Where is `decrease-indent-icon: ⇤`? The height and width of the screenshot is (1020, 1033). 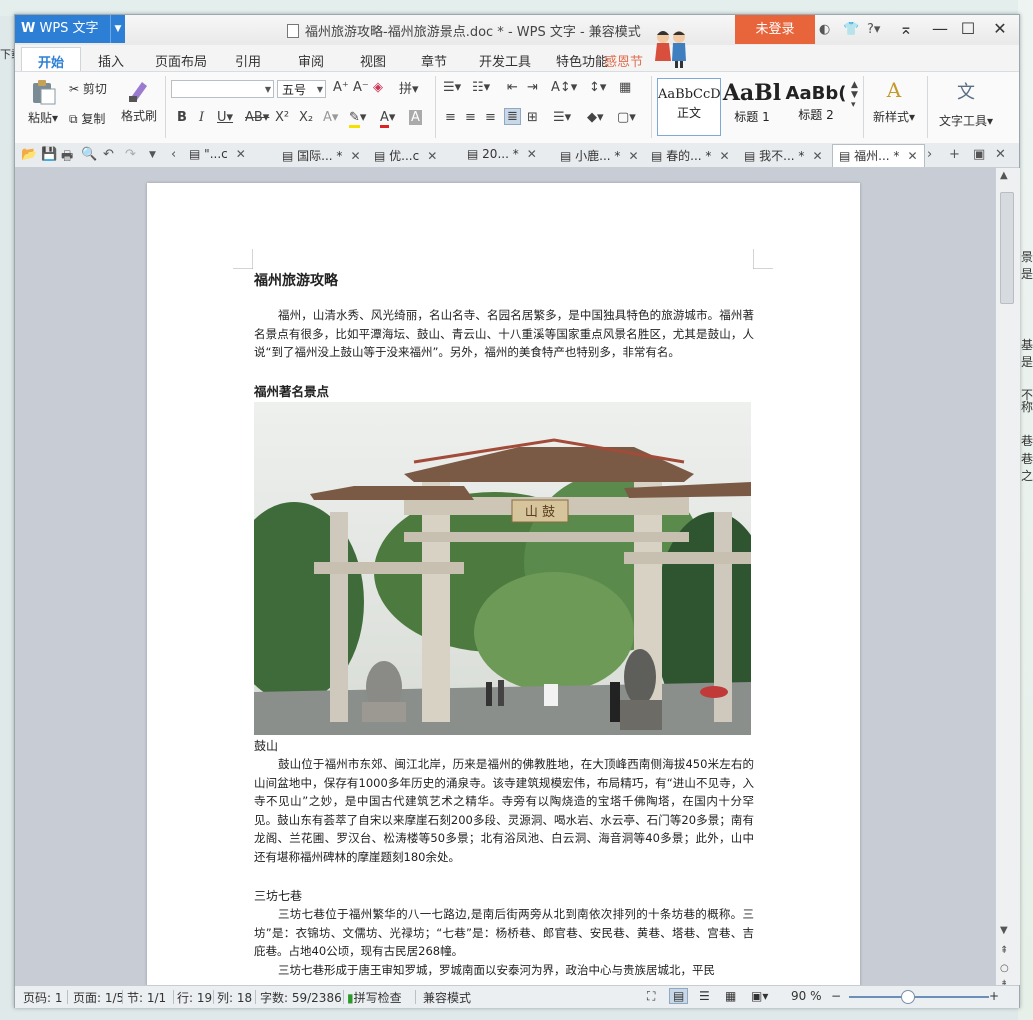
decrease-indent-icon: ⇤ is located at coordinates (512, 87).